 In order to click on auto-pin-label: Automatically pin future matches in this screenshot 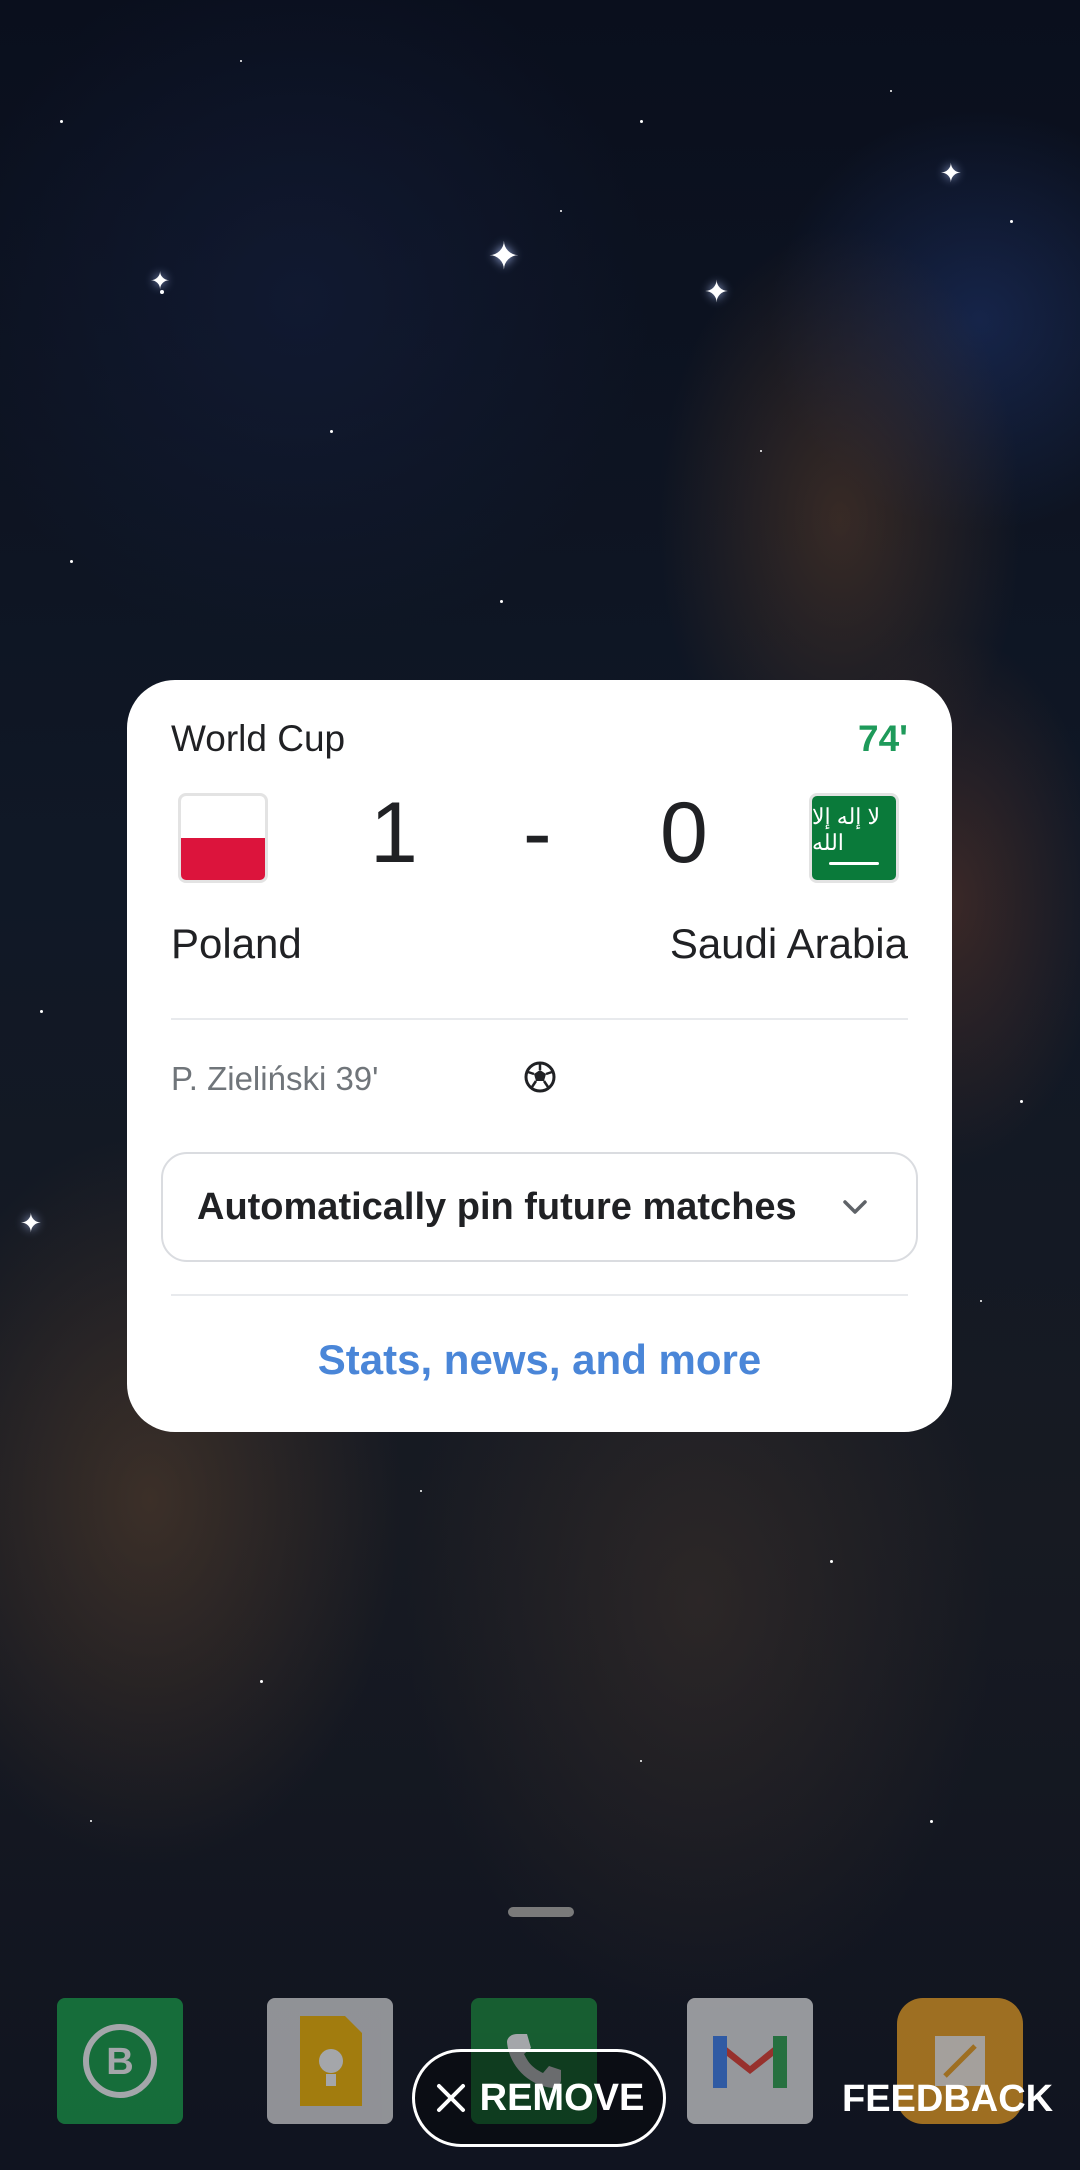, I will do `click(497, 1206)`.